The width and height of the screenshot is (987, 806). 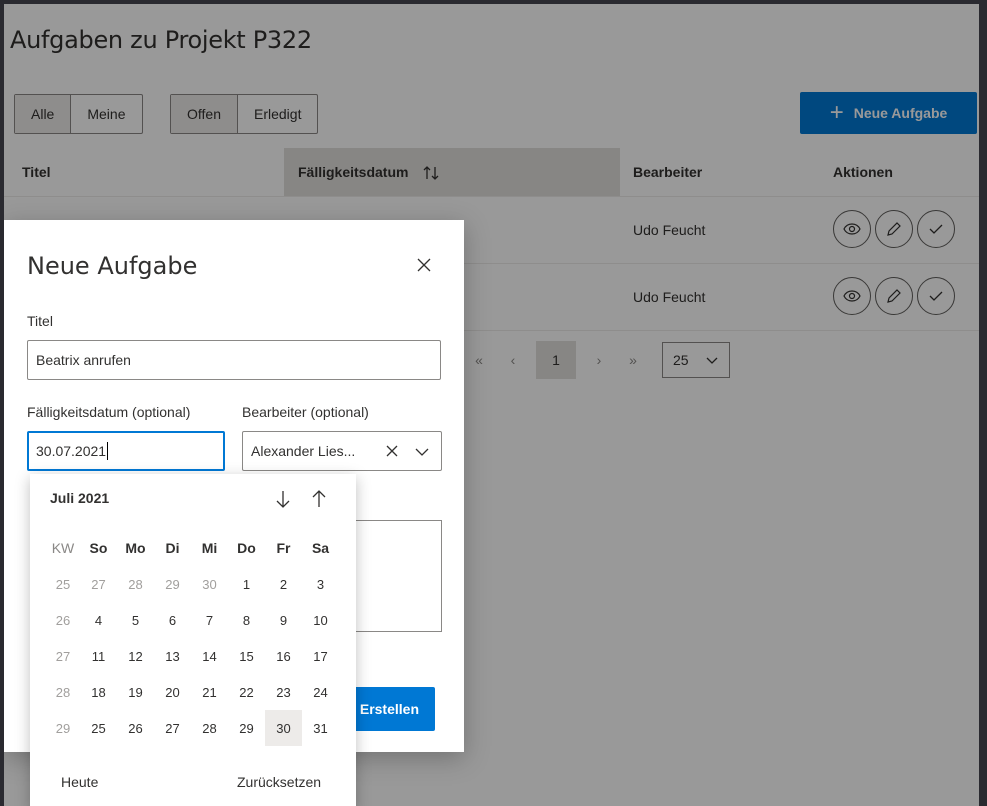 I want to click on datepicker-year: 2021, so click(x=94, y=498).